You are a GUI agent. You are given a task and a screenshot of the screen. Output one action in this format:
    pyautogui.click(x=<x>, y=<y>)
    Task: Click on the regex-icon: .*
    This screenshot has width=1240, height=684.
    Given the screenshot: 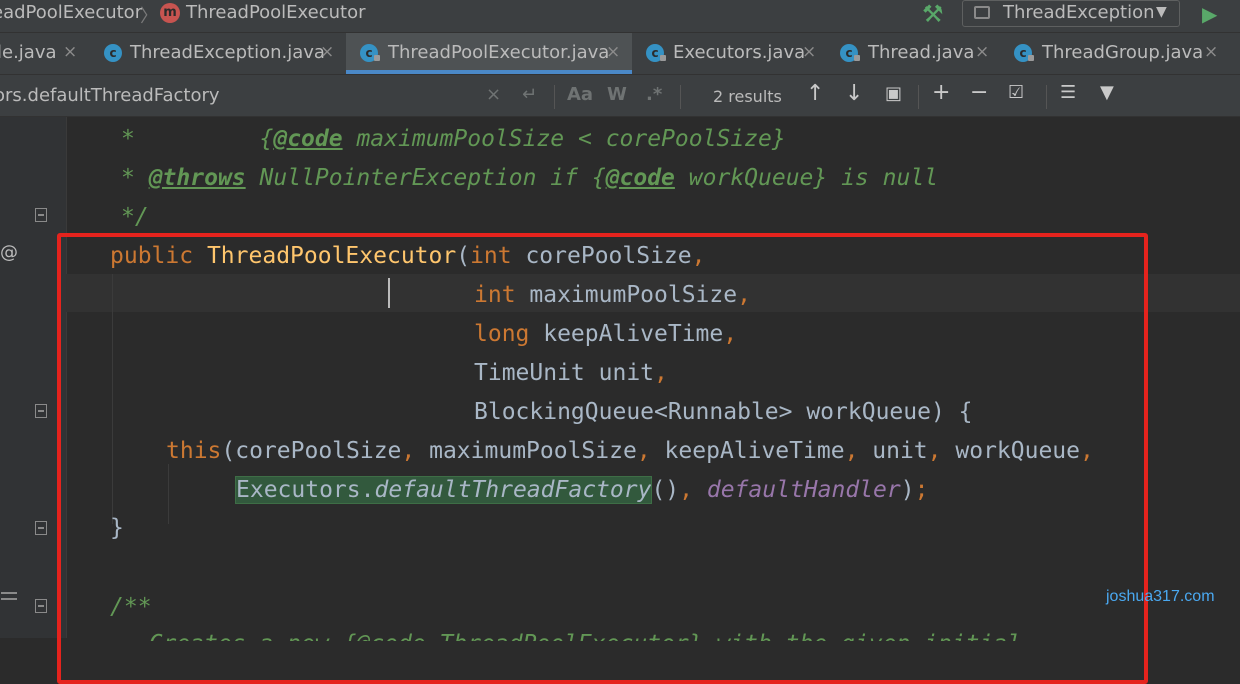 What is the action you would take?
    pyautogui.click(x=654, y=94)
    